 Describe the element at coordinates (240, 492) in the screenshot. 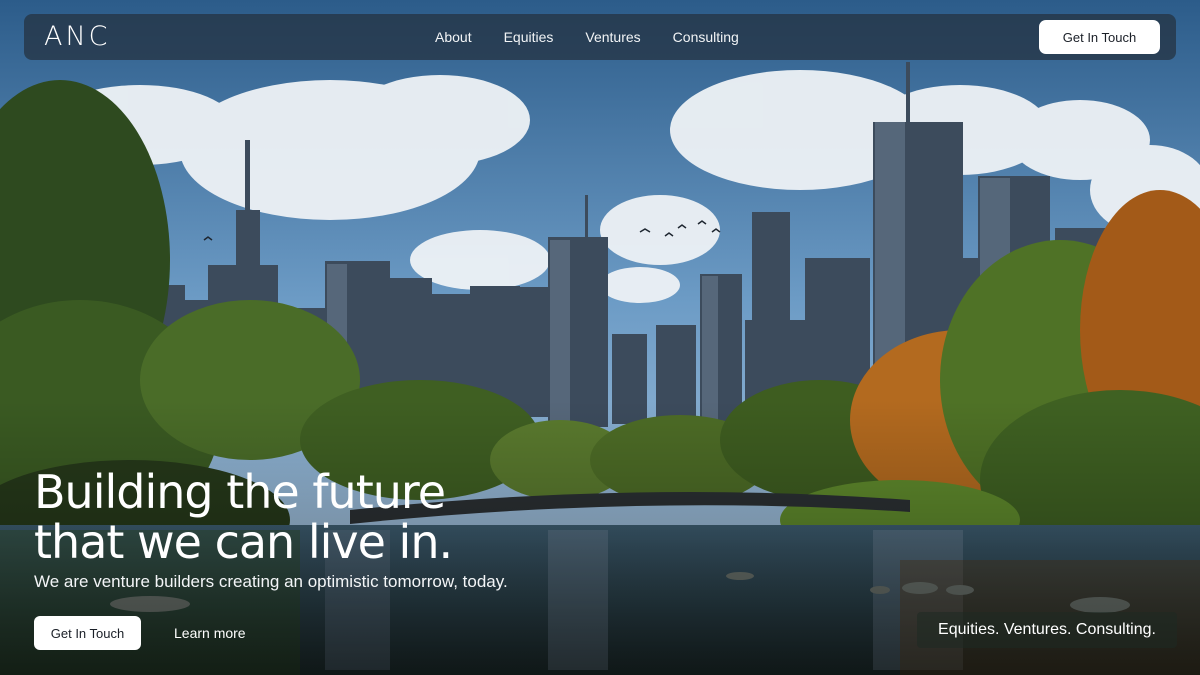

I see `hero-headline-line1: Building the future` at that location.